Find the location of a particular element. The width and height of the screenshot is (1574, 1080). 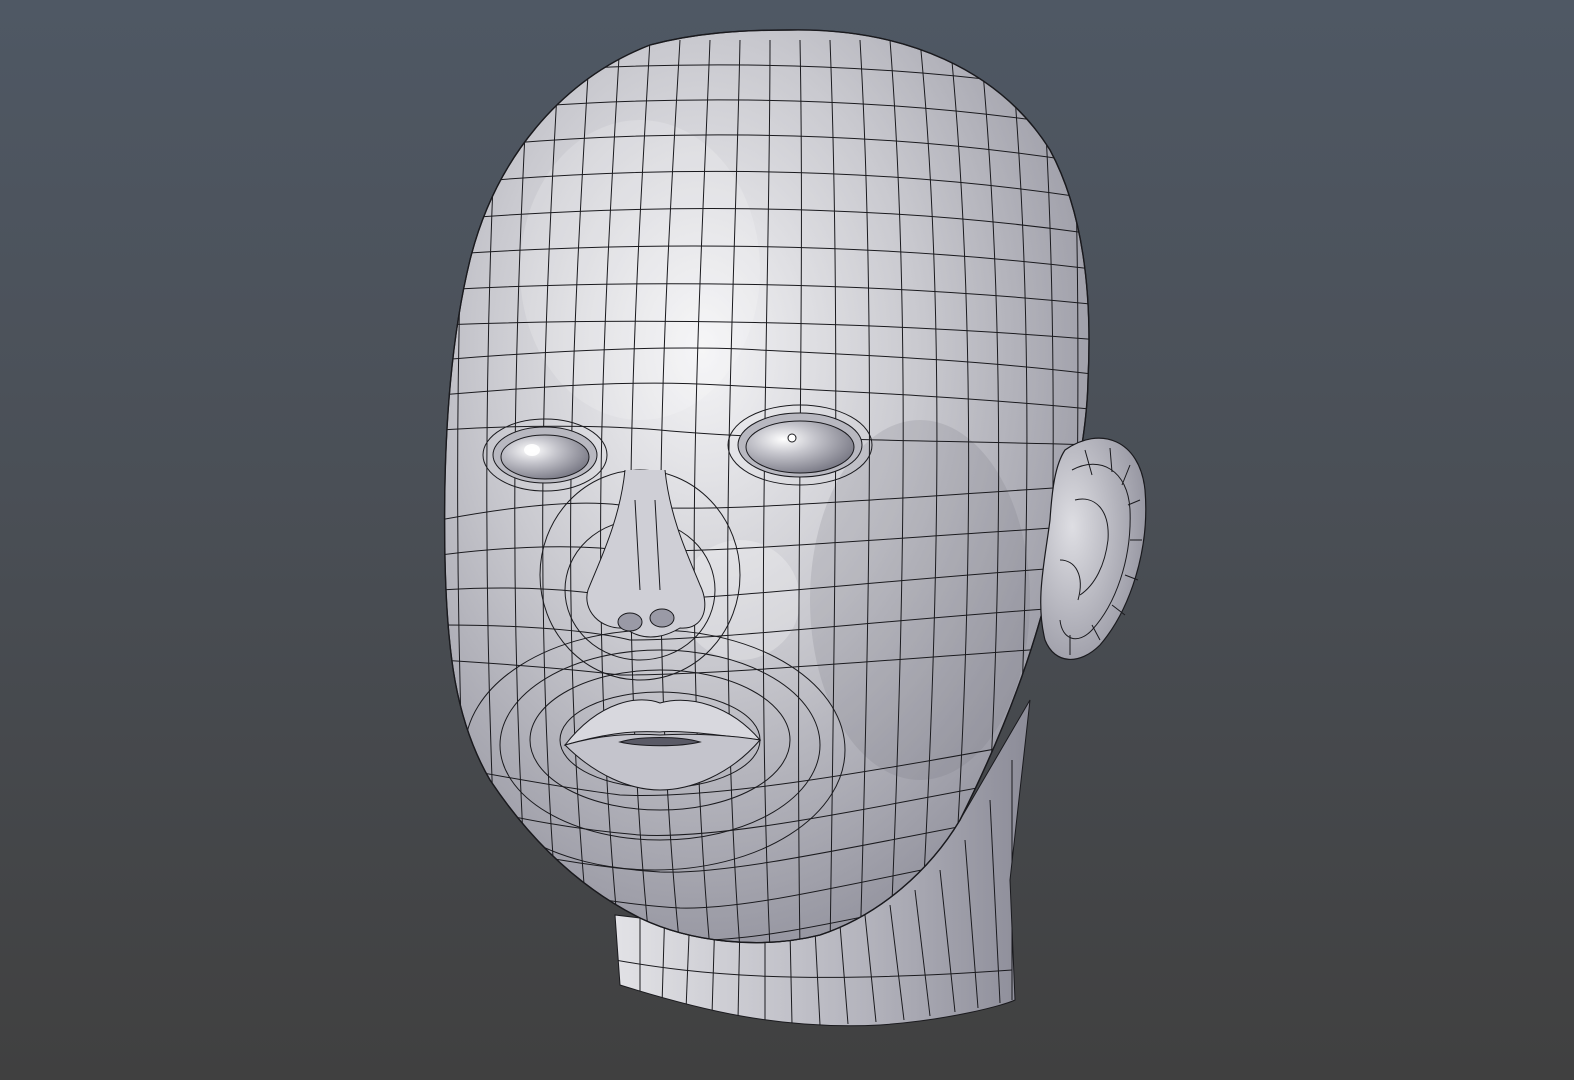

left-eye is located at coordinates (545, 455).